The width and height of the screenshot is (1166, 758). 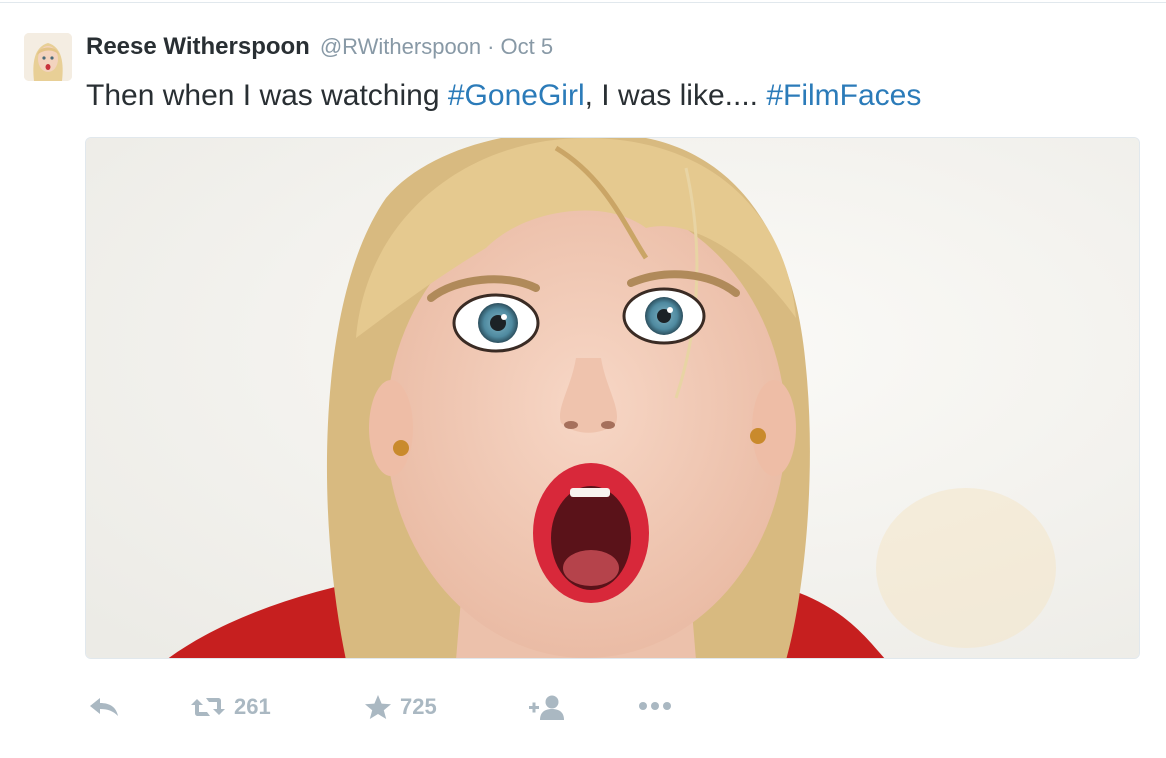 I want to click on avatar-image, so click(x=48, y=57).